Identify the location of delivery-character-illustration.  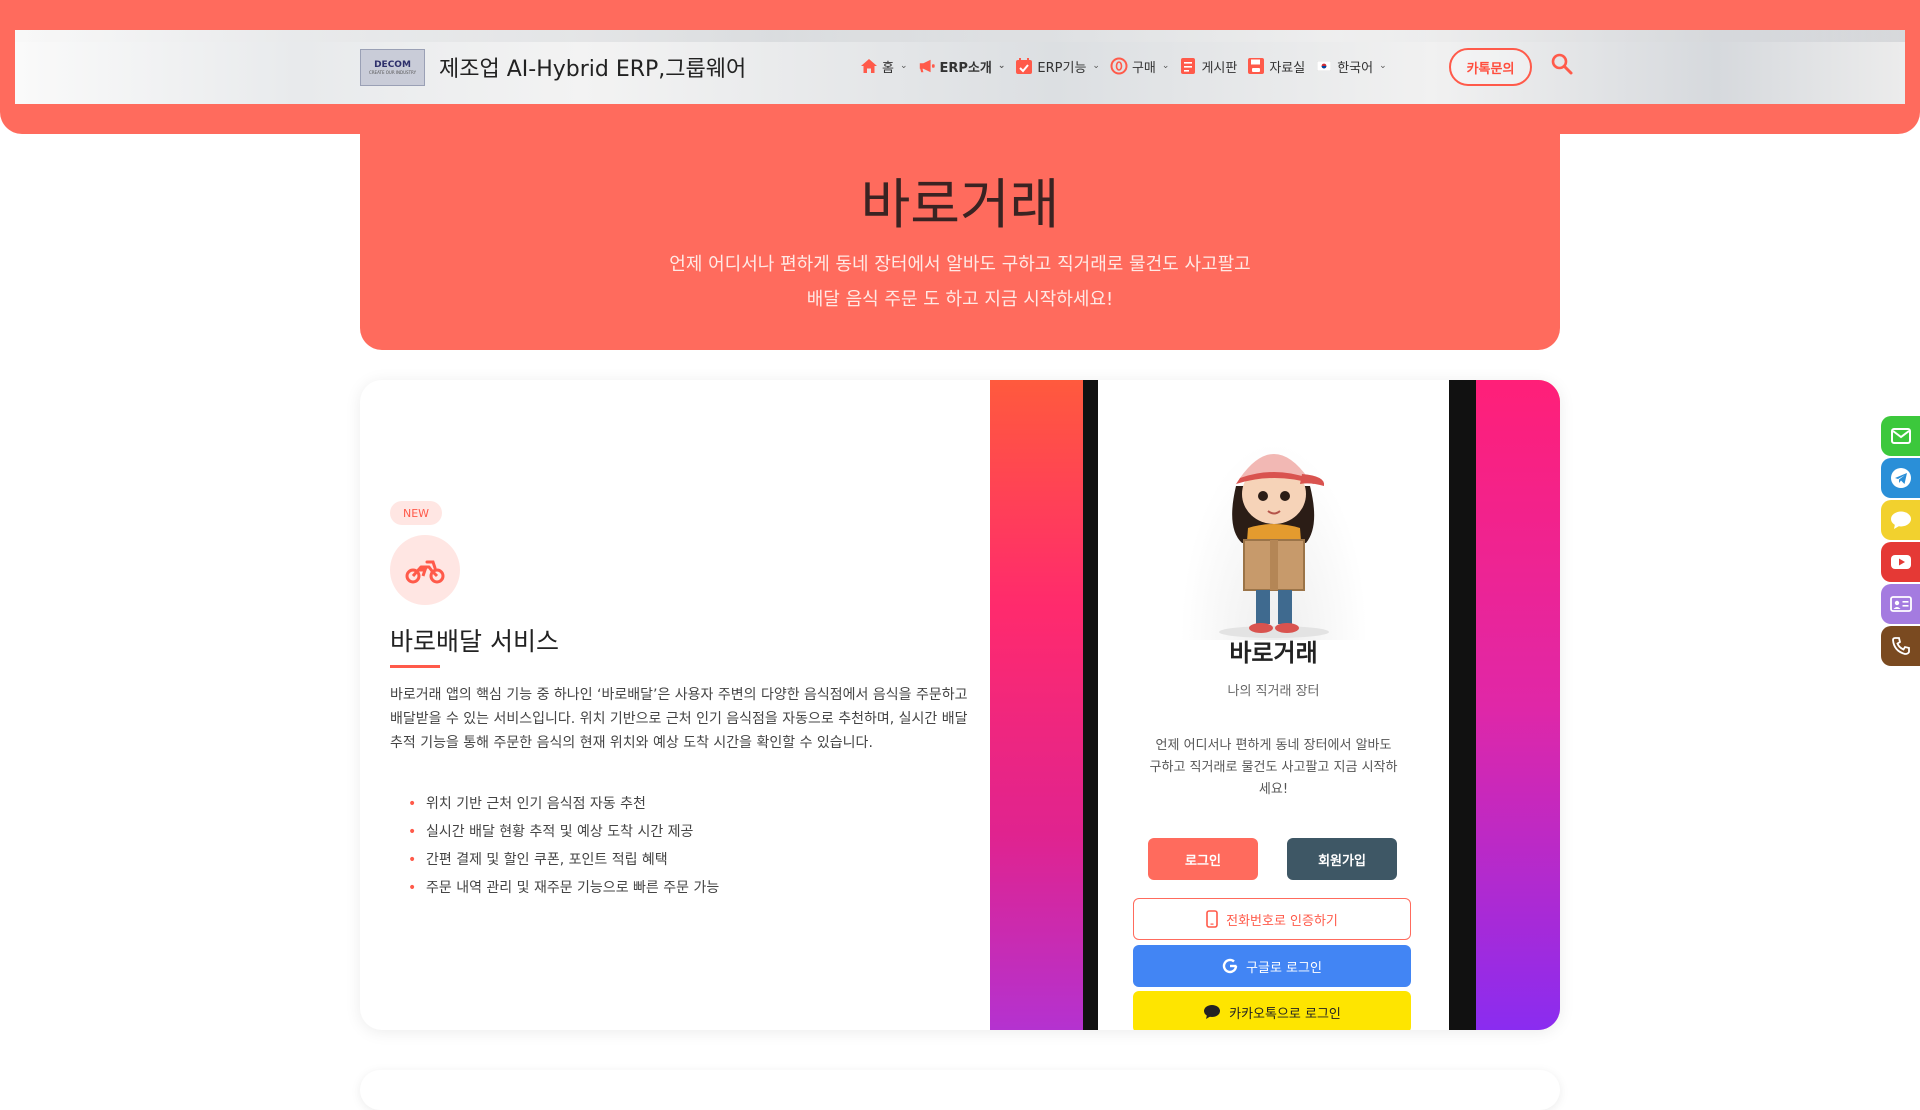
(1274, 524).